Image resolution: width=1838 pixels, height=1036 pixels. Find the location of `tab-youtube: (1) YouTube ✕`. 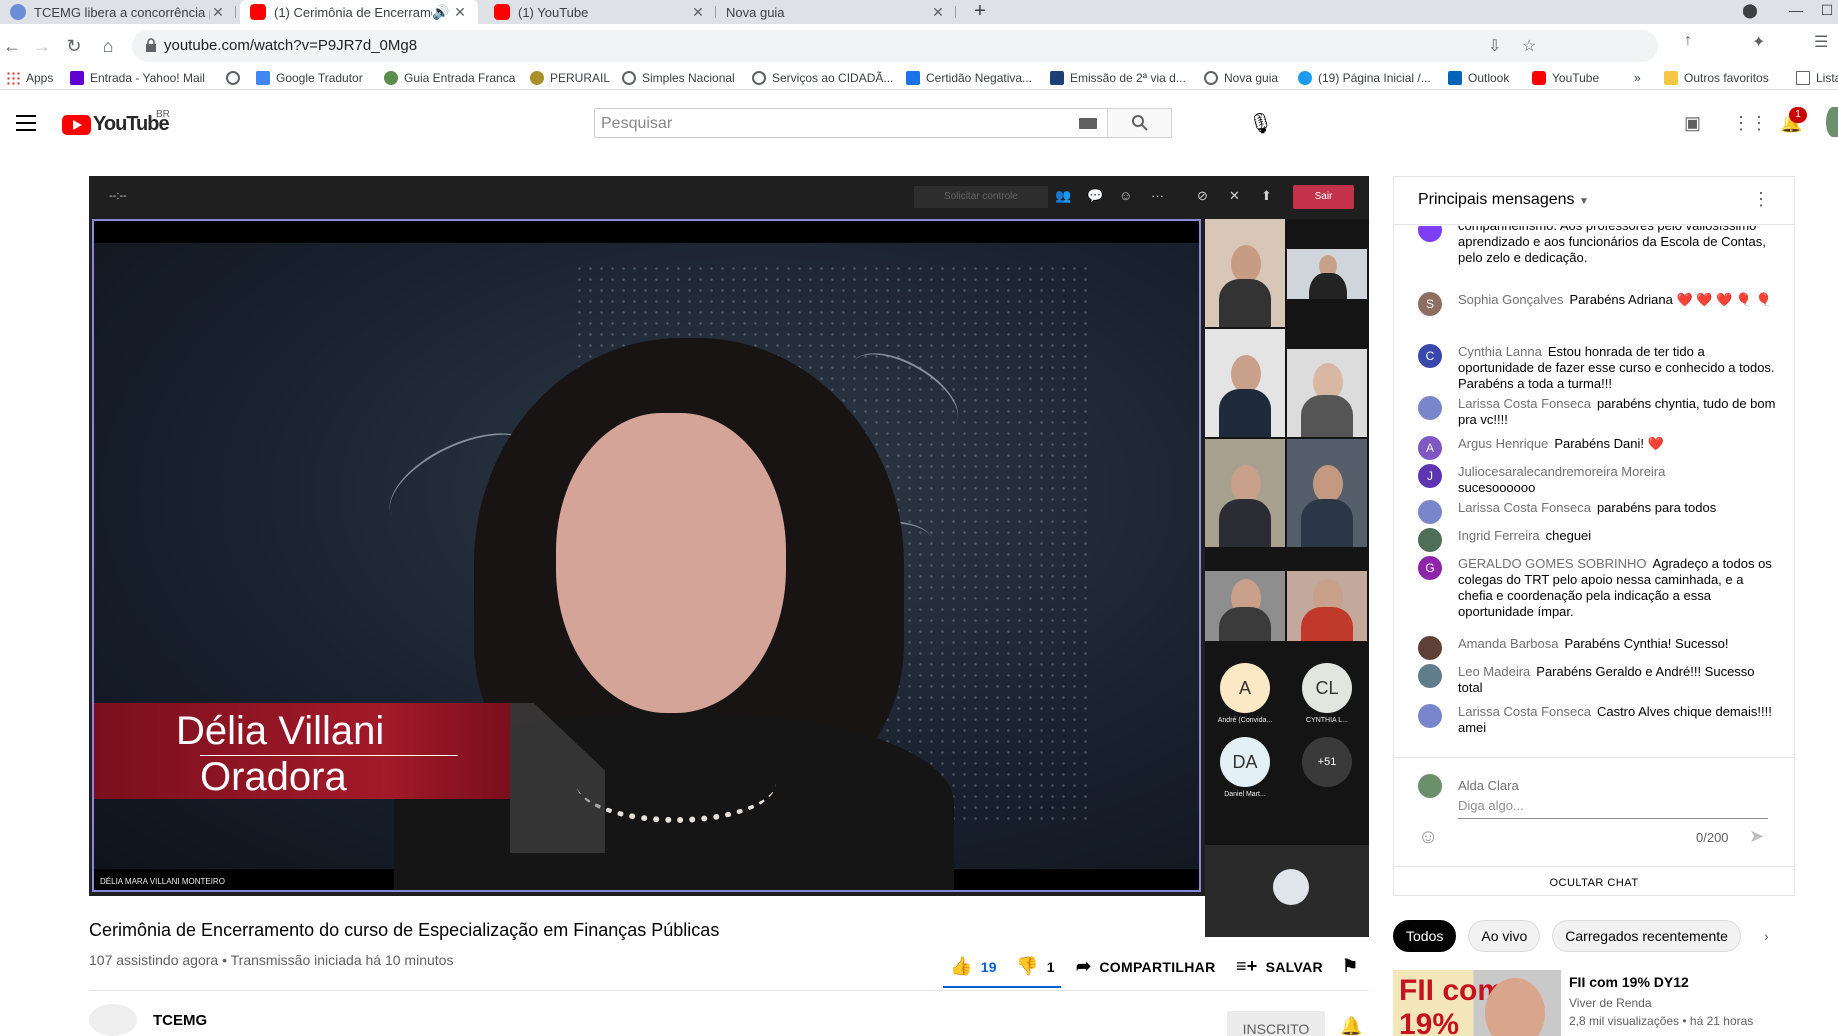

tab-youtube: (1) YouTube ✕ is located at coordinates (600, 12).